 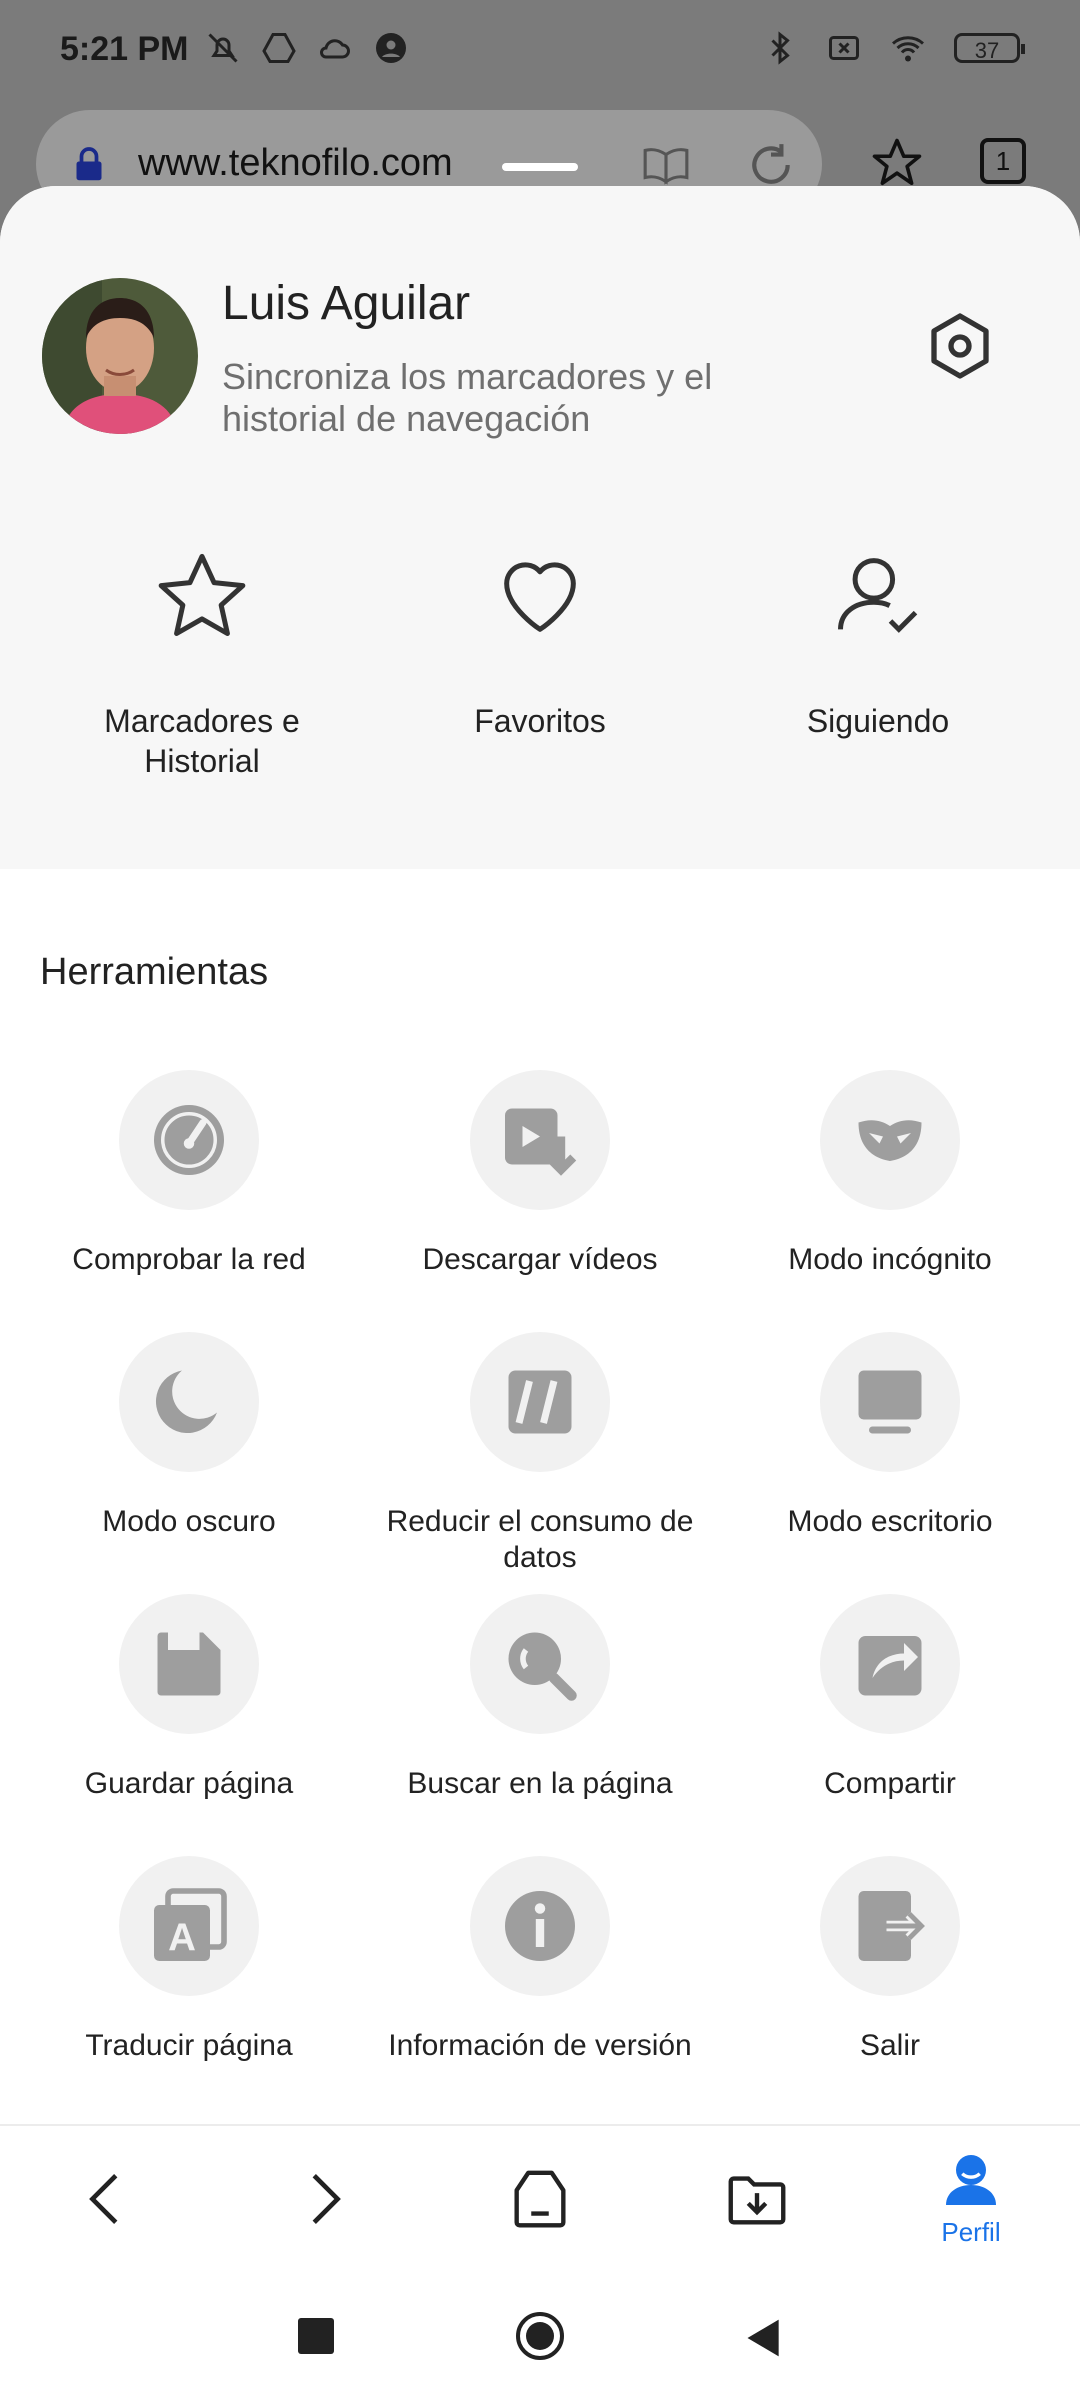 What do you see at coordinates (89, 164) in the screenshot?
I see `lock-icon` at bounding box center [89, 164].